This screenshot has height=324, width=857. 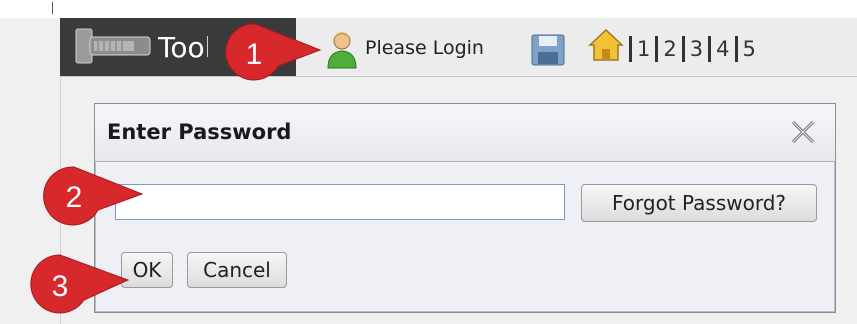 I want to click on page-selector: 1 2 3 4 5, so click(x=690, y=49).